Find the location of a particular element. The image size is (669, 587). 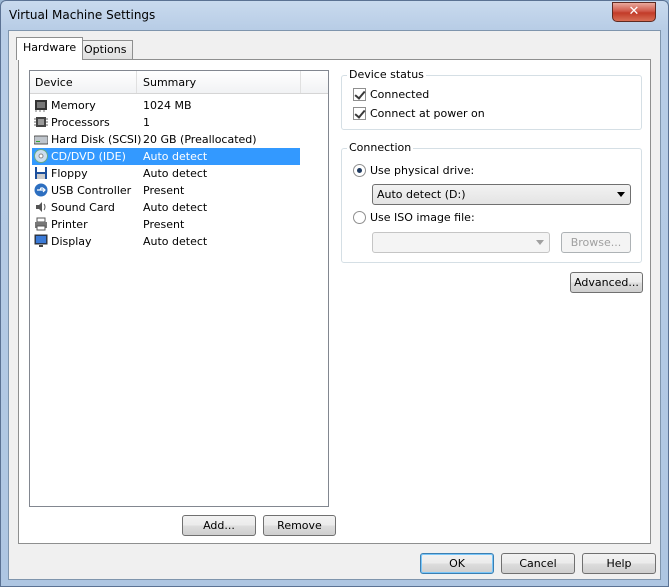

table-row: CD/DVD (IDE) Auto detect is located at coordinates (166, 156).